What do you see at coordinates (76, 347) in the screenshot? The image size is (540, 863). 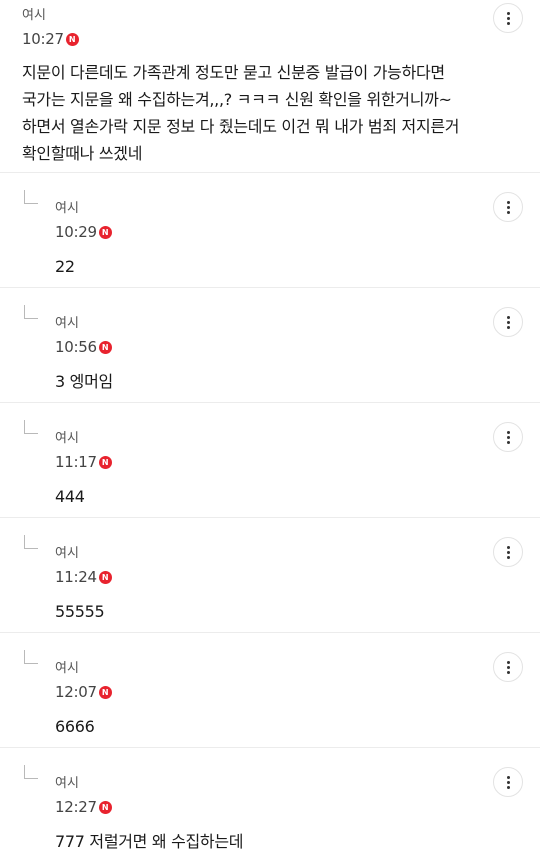 I see `reply-time: 10:56` at bounding box center [76, 347].